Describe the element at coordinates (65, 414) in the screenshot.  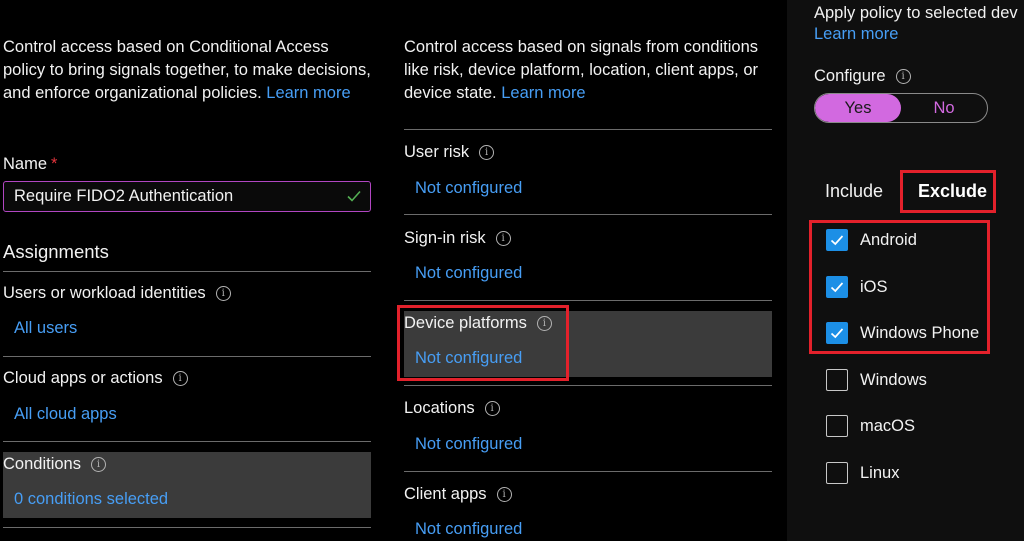
I see `cloud-apps-value-link: All cloud apps` at that location.